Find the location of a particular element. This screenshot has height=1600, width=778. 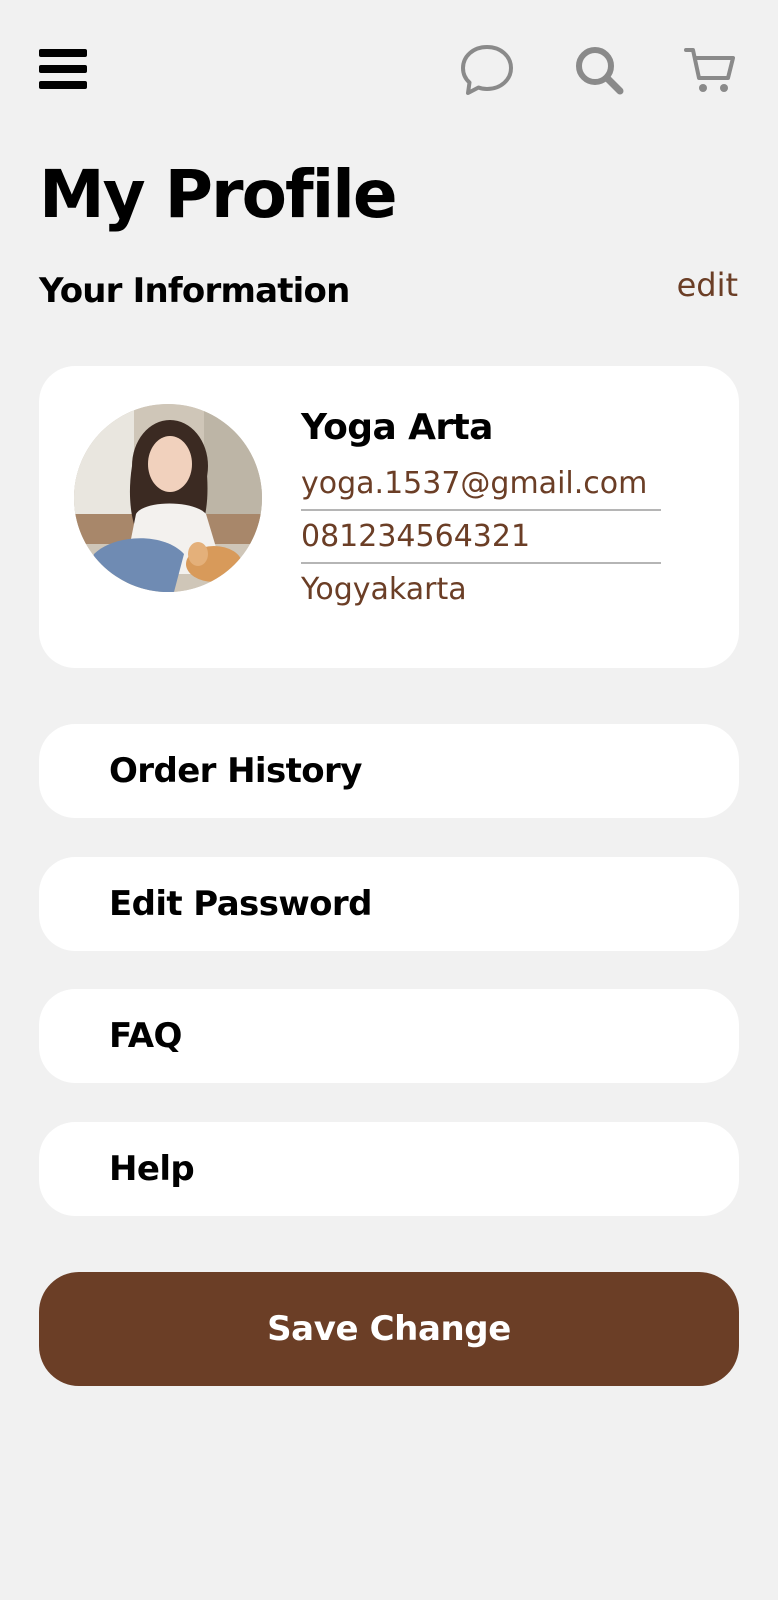

help-button: Help is located at coordinates (389, 1169).